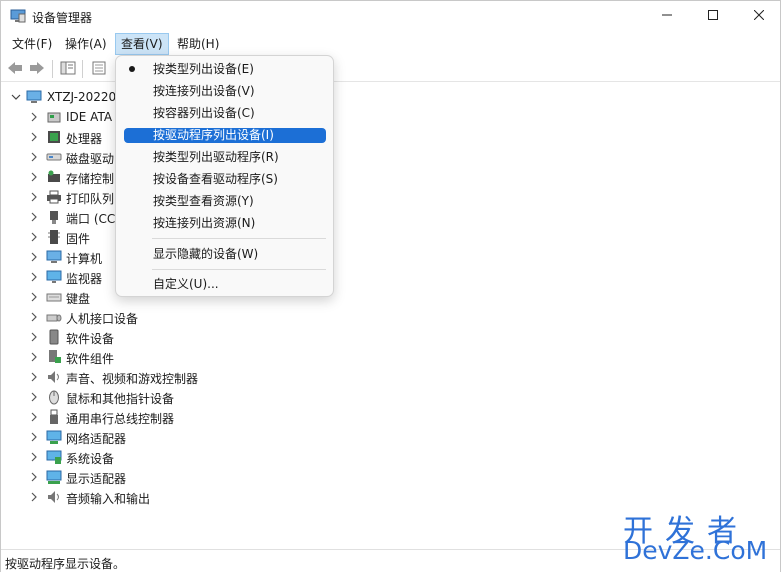  I want to click on tree-item-label: 网络适配器, so click(96, 439).